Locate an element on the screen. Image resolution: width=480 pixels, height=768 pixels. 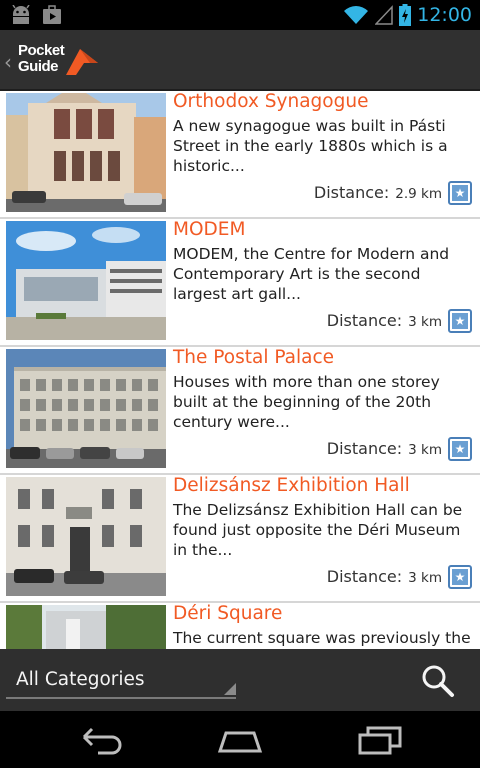
clock: 12:00 is located at coordinates (444, 15).